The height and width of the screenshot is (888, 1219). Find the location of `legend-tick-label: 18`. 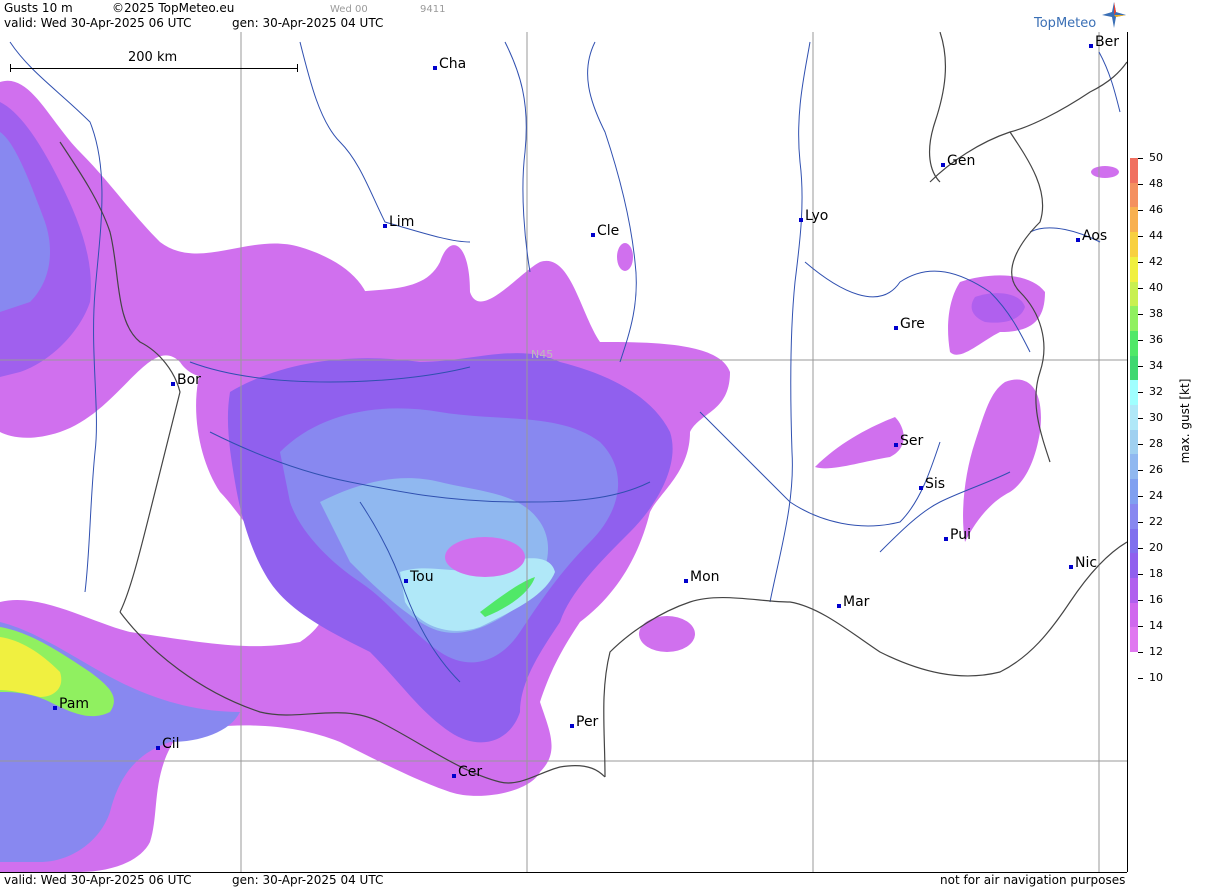

legend-tick-label: 18 is located at coordinates (1156, 573).